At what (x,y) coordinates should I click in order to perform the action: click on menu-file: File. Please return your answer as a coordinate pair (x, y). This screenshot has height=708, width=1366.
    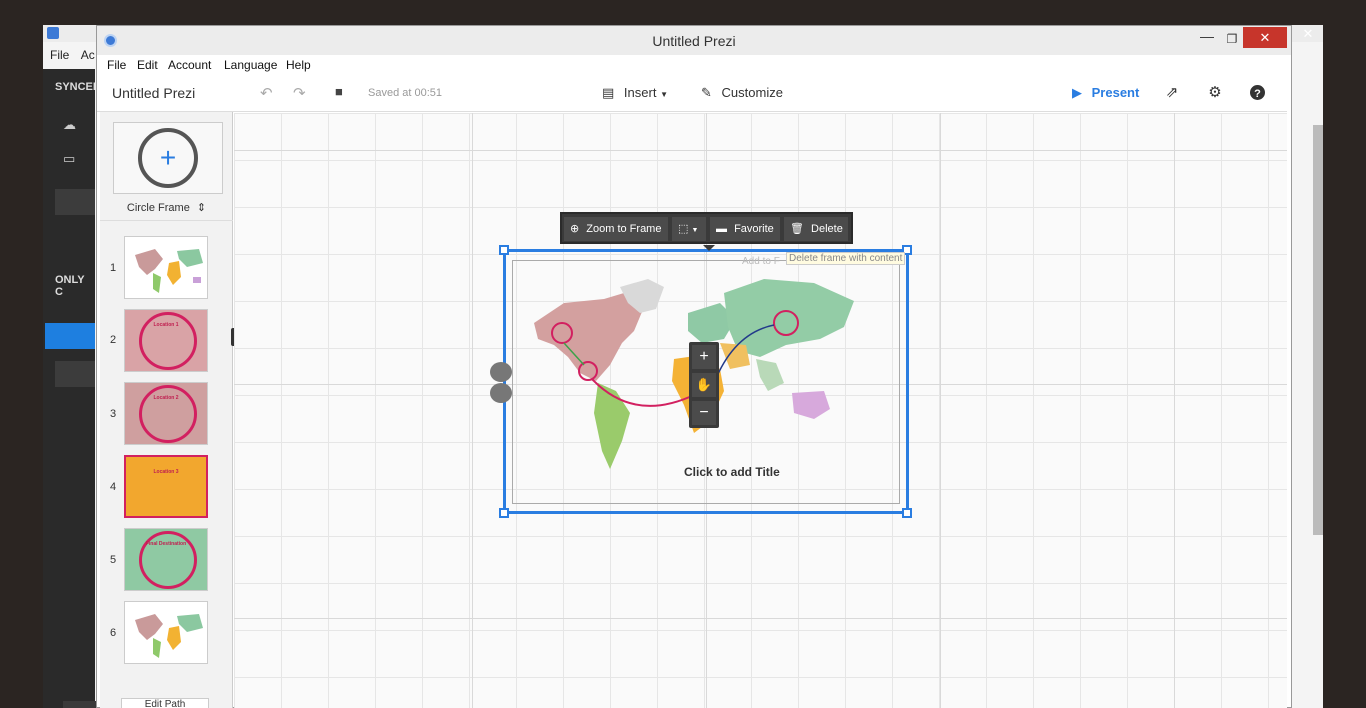
    Looking at the image, I should click on (116, 65).